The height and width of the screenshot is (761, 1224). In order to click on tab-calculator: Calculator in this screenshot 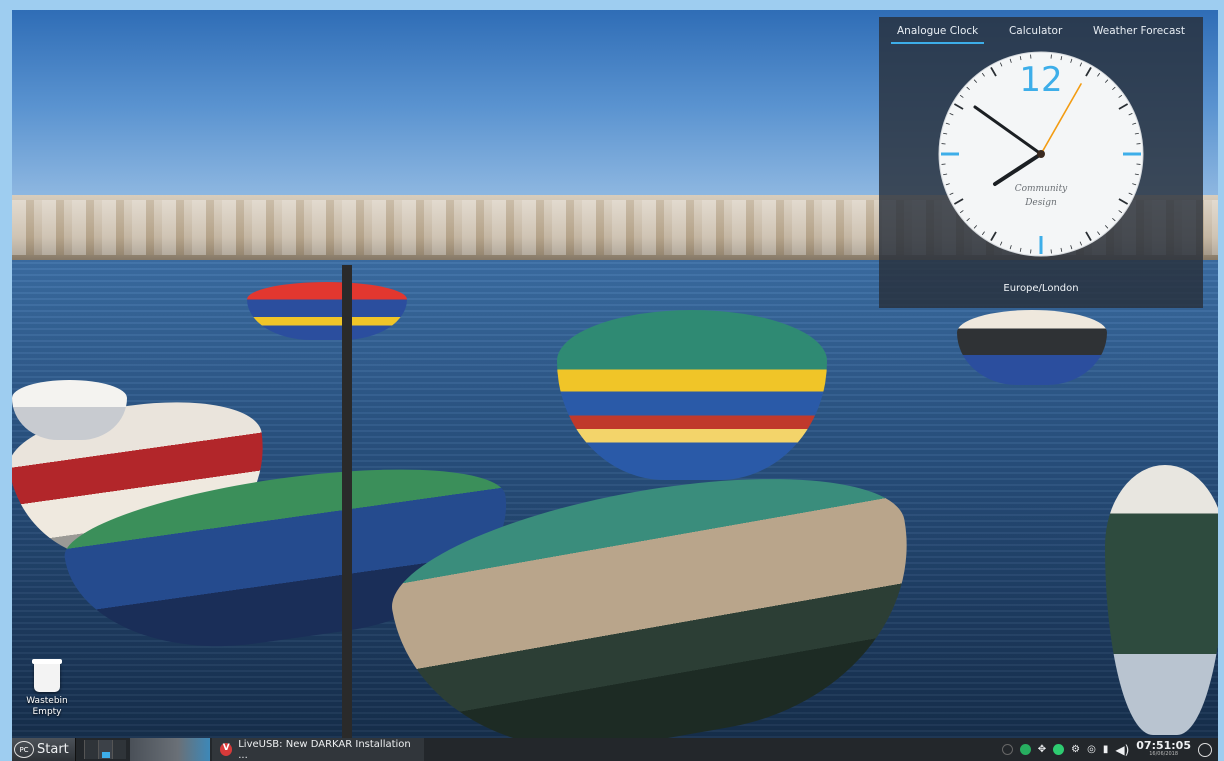, I will do `click(1035, 34)`.